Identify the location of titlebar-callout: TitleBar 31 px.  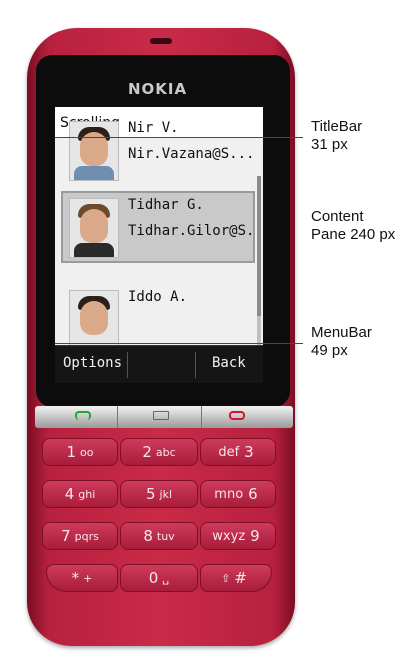
(336, 136).